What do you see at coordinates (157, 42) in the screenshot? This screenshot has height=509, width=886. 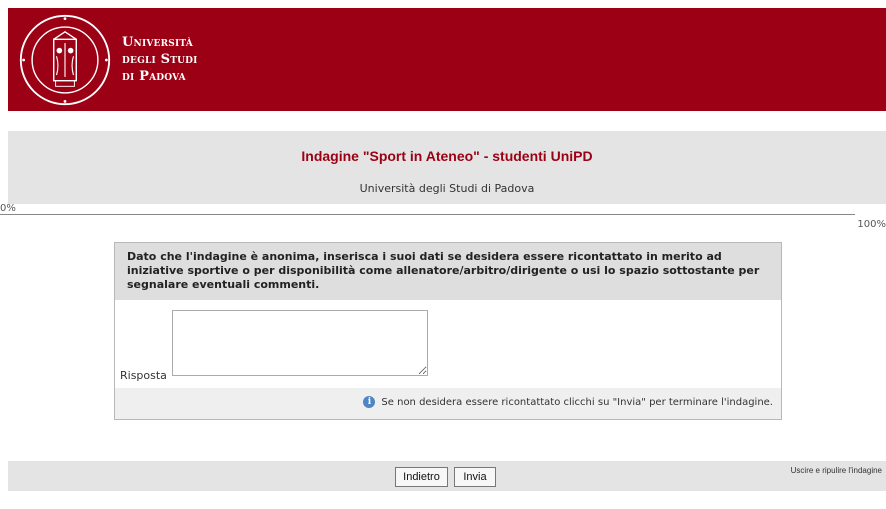 I see `university-name-line1: Università` at bounding box center [157, 42].